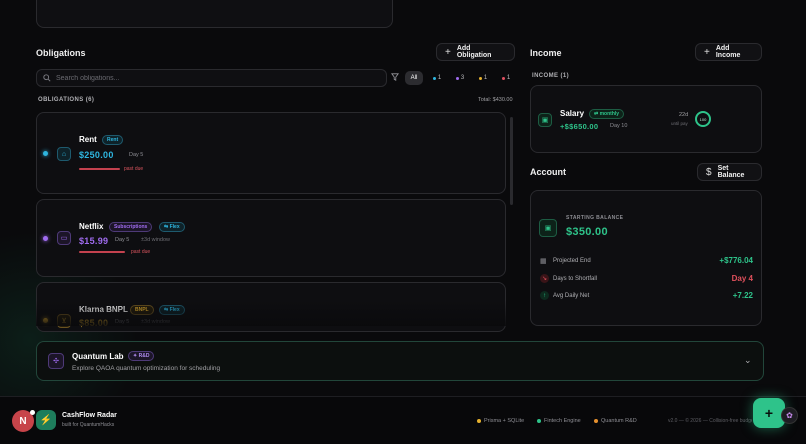  I want to click on app-name: CashFlow Radar, so click(89, 415).